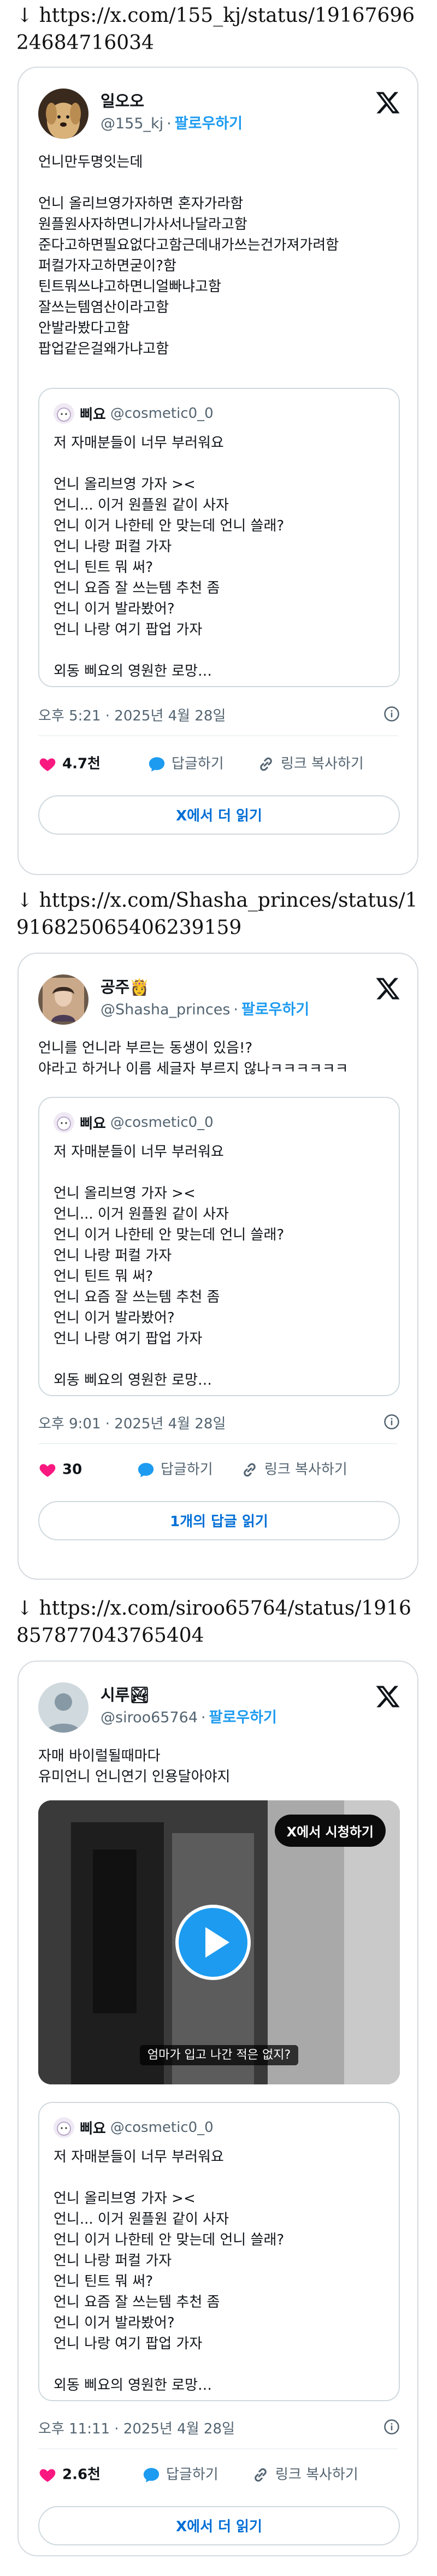 This screenshot has height=2576, width=437. I want to click on video-subtitle: 엄마가 입고 나간 적은 없지?, so click(219, 2055).